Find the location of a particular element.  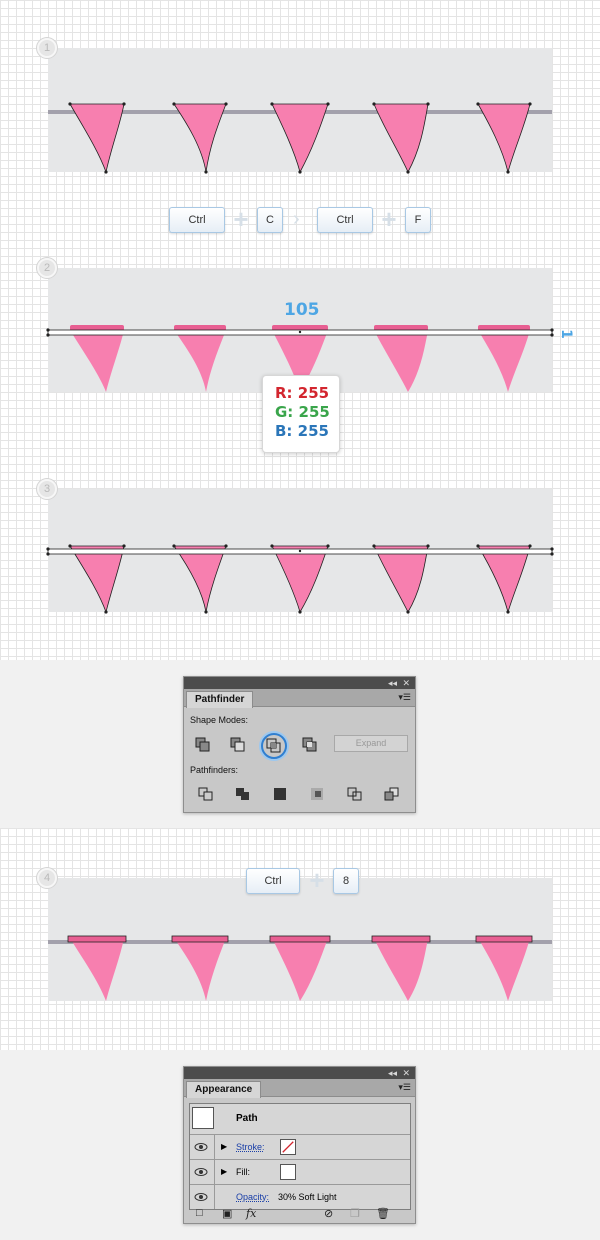

panel-menu-icon-2: ▾☰ is located at coordinates (404, 1087).